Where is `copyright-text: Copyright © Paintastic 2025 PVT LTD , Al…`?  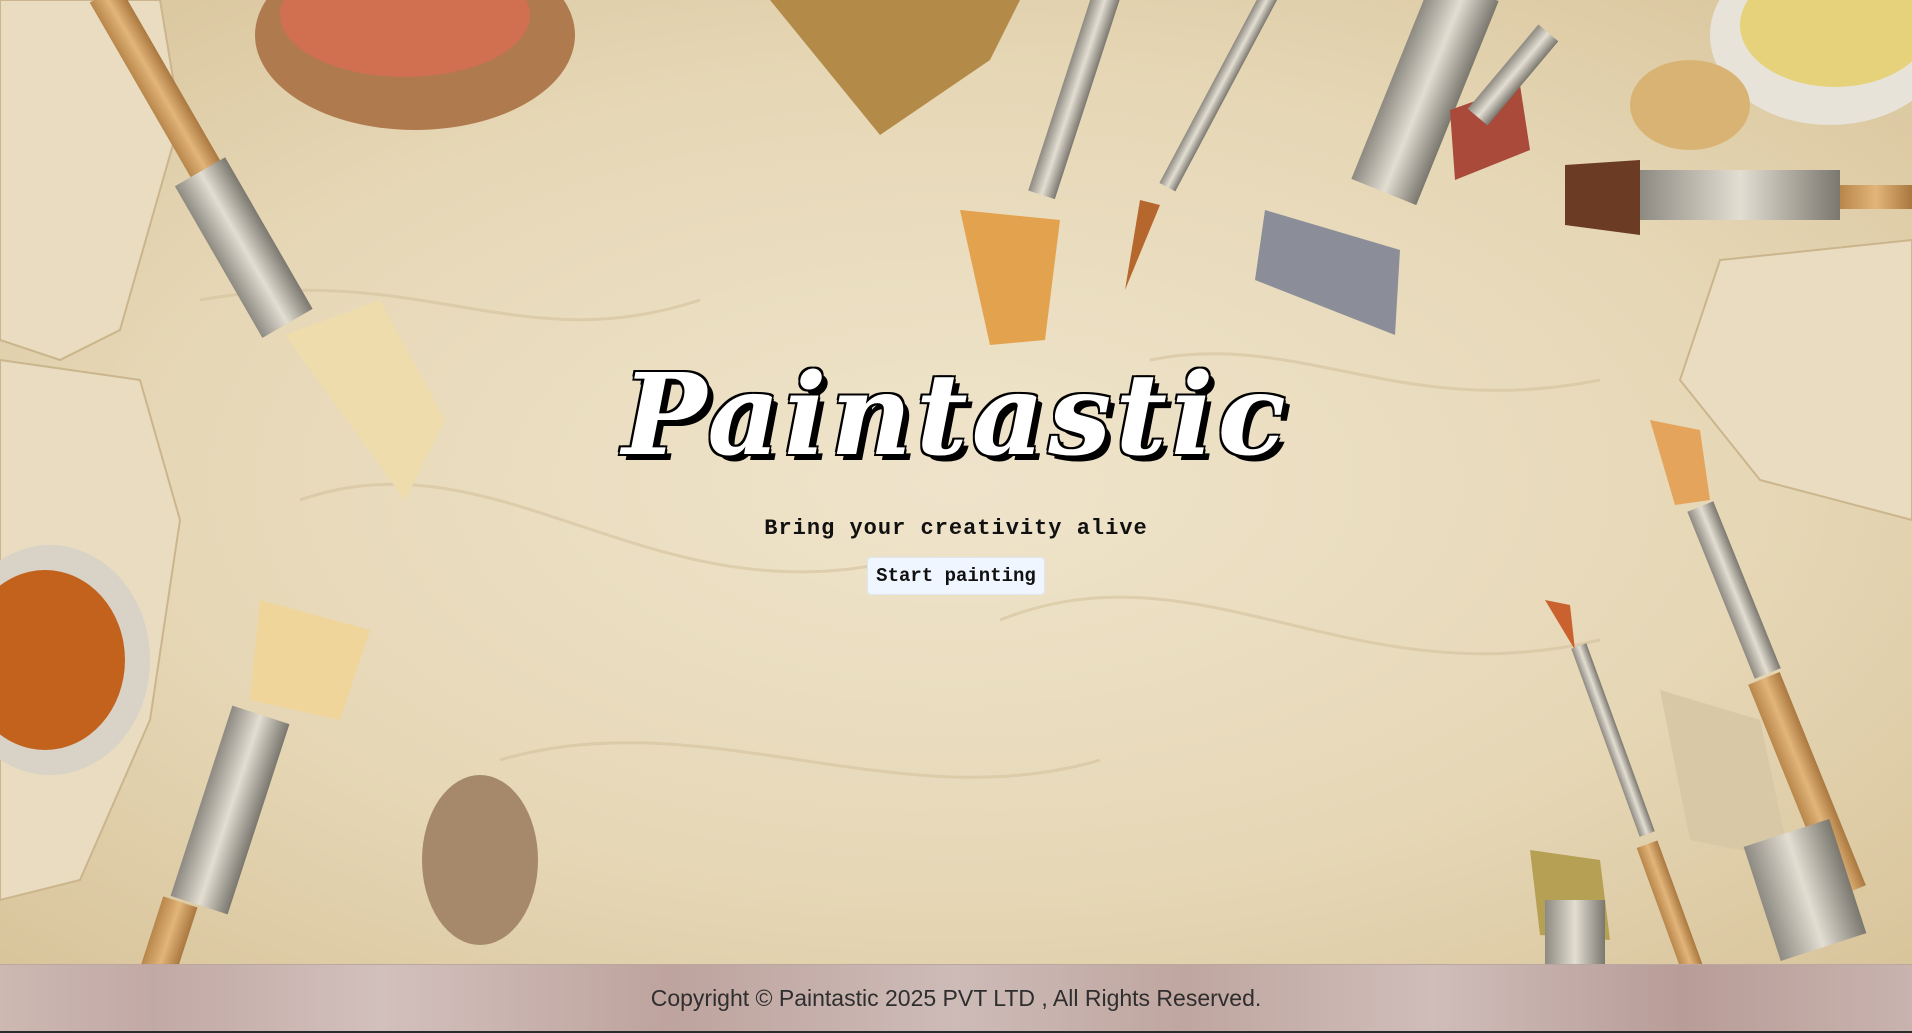
copyright-text: Copyright © Paintastic 2025 PVT LTD , Al… is located at coordinates (956, 998).